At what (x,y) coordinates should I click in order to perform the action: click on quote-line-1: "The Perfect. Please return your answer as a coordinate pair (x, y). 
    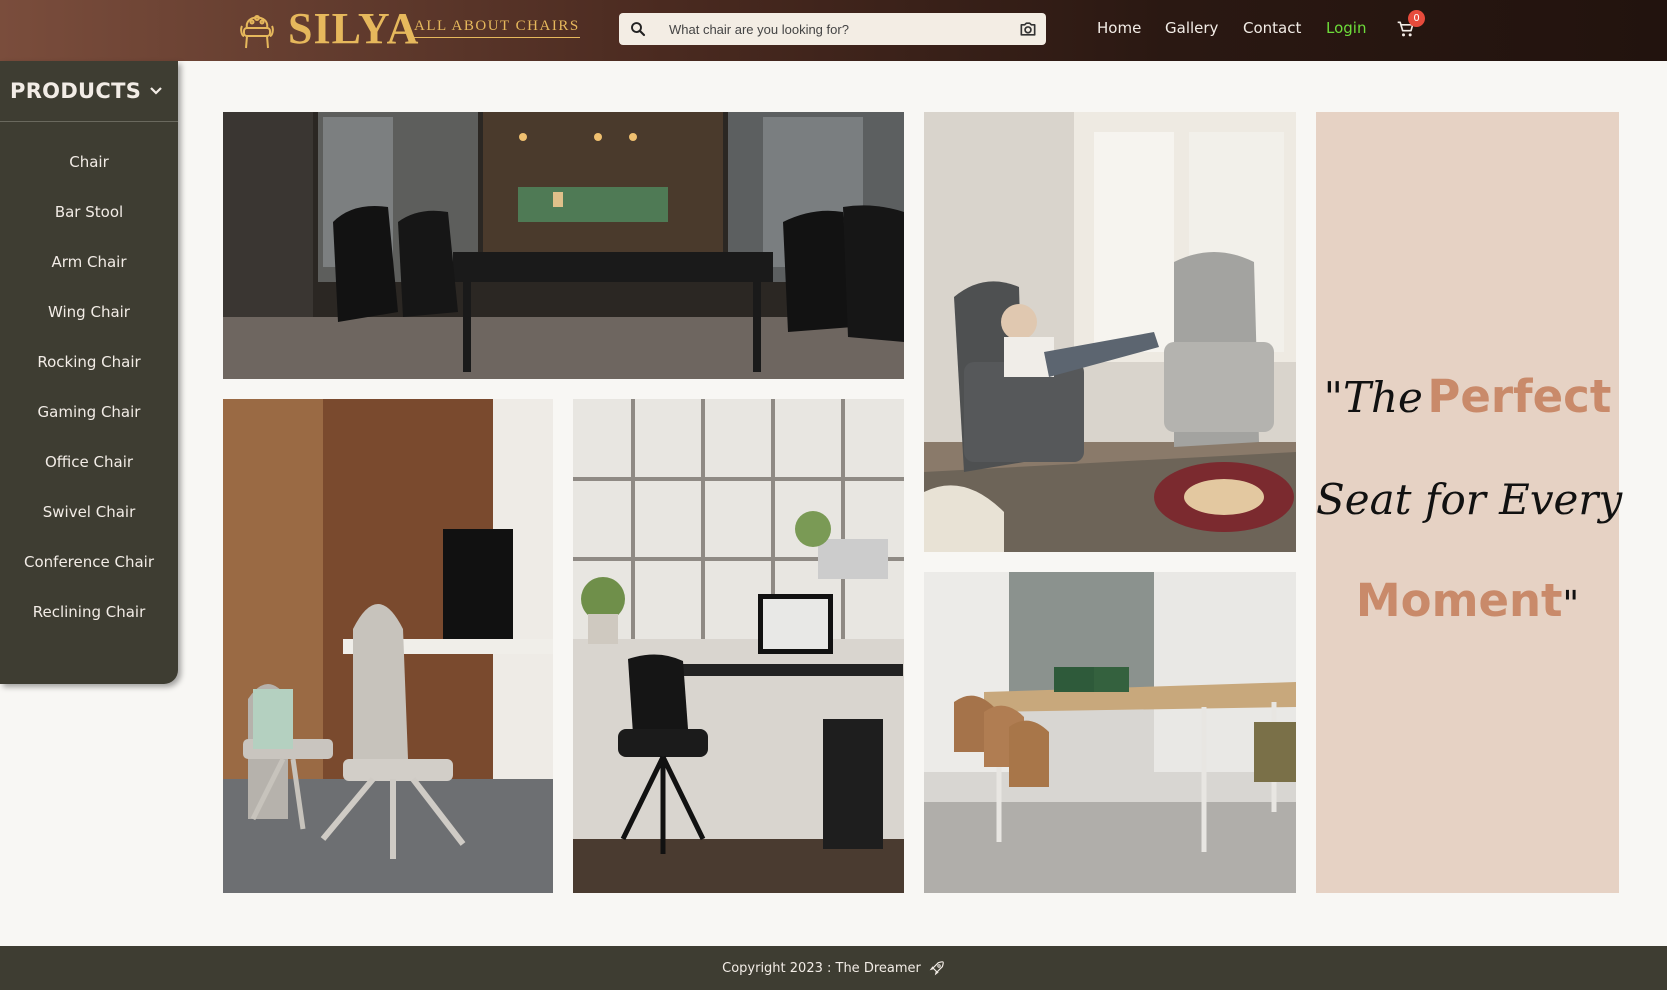
    Looking at the image, I should click on (1467, 396).